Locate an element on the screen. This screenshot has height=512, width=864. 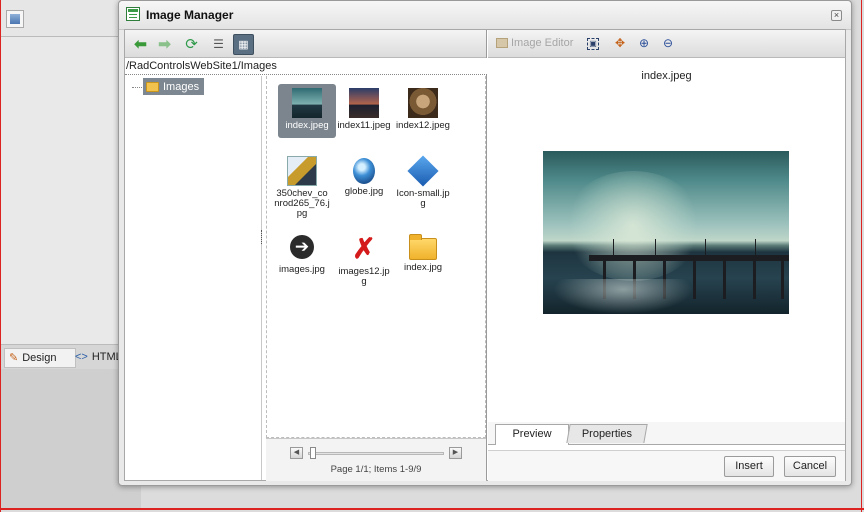
pier-thumbnail is located at coordinates (307, 103).